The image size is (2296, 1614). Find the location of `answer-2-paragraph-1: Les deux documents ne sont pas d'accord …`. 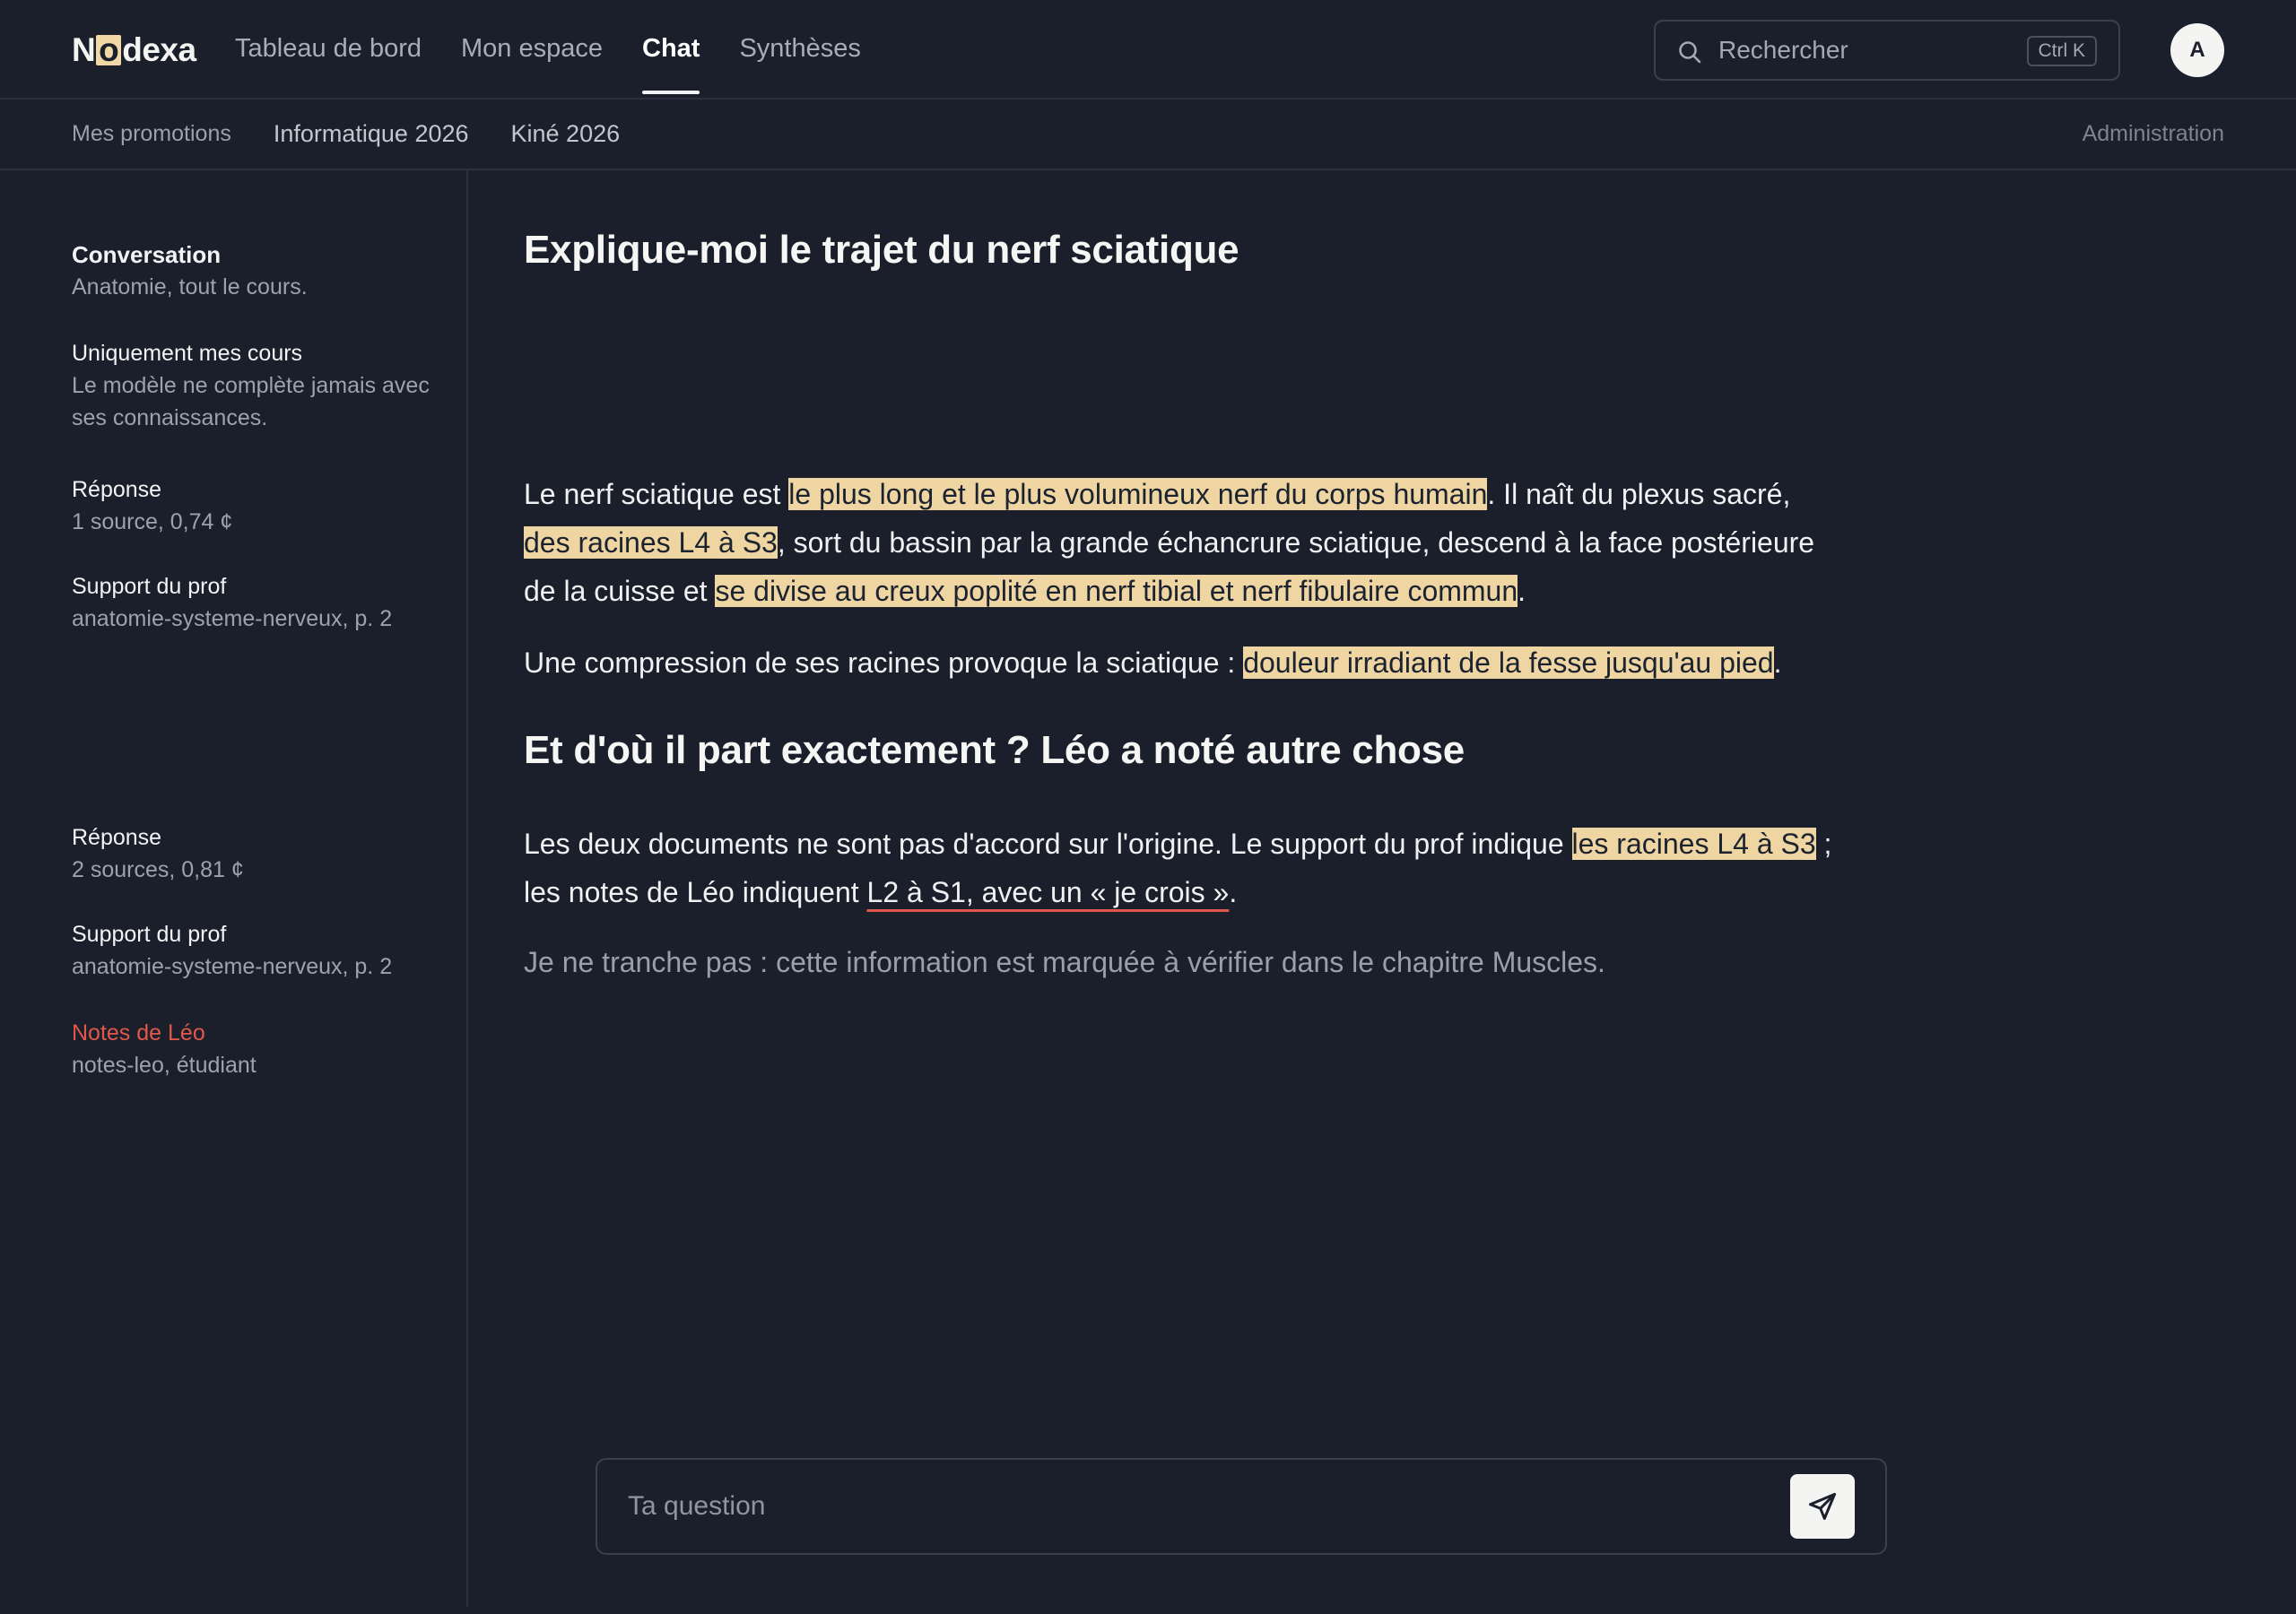

answer-2-paragraph-1: Les deux documents ne sont pas d'accord … is located at coordinates (1178, 868).